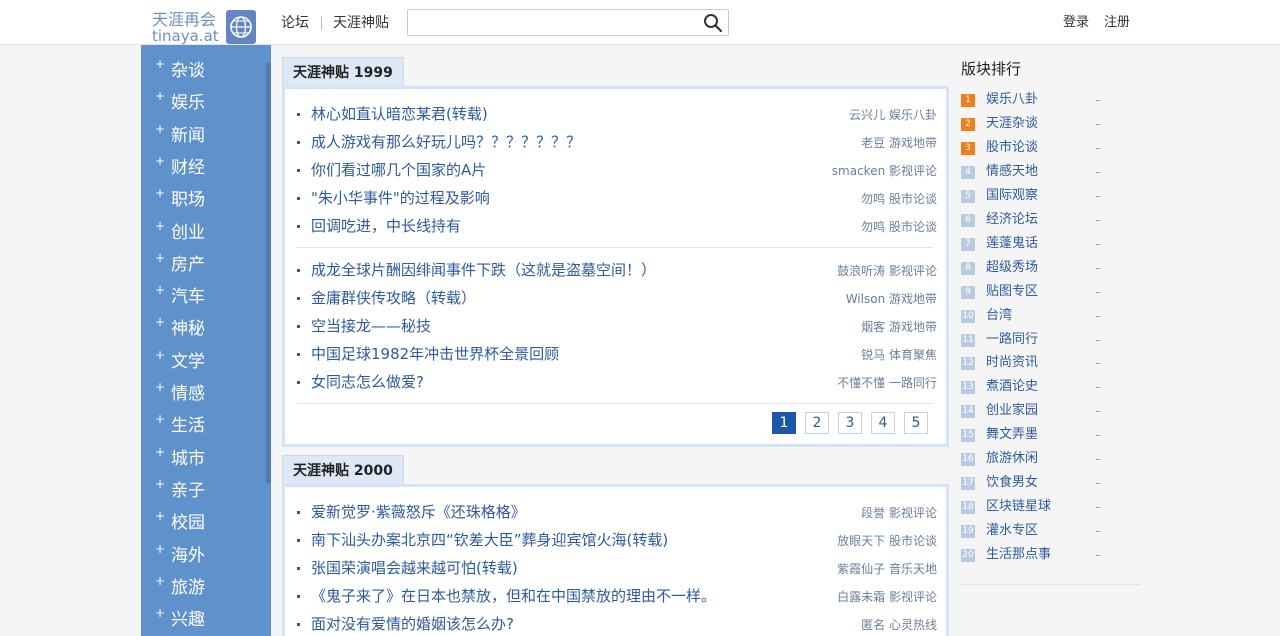 The image size is (1280, 636). Describe the element at coordinates (1051, 269) in the screenshot. I see `rank-item: 8 超级秀场 –` at that location.